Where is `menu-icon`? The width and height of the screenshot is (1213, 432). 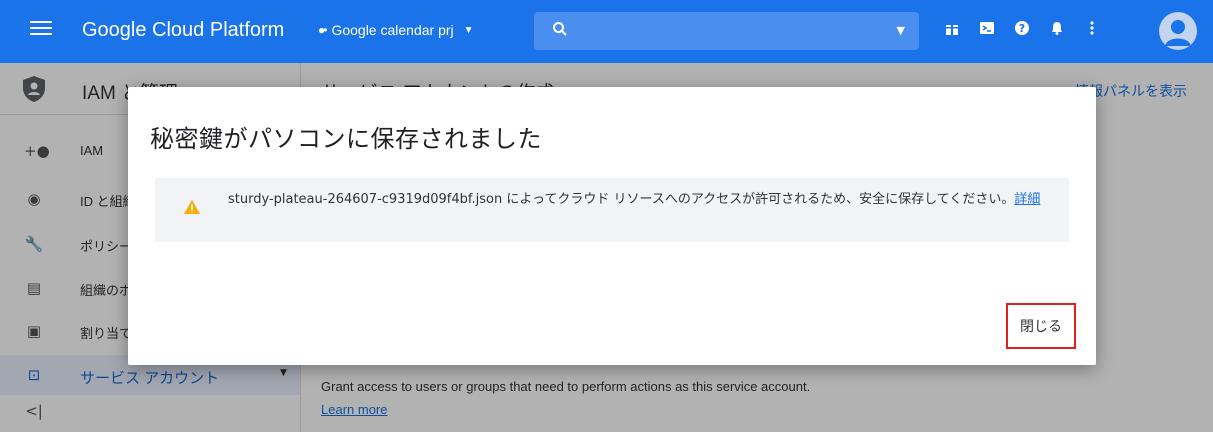
menu-icon is located at coordinates (41, 29).